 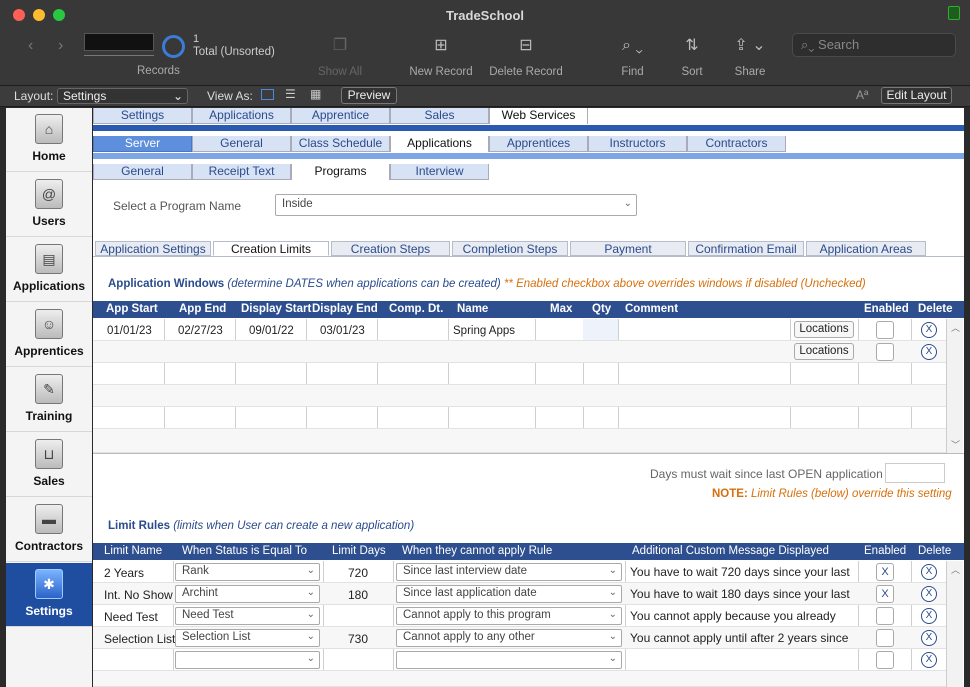 I want to click on rule-select: Cannot apply to this program ⌄, so click(x=509, y=616).